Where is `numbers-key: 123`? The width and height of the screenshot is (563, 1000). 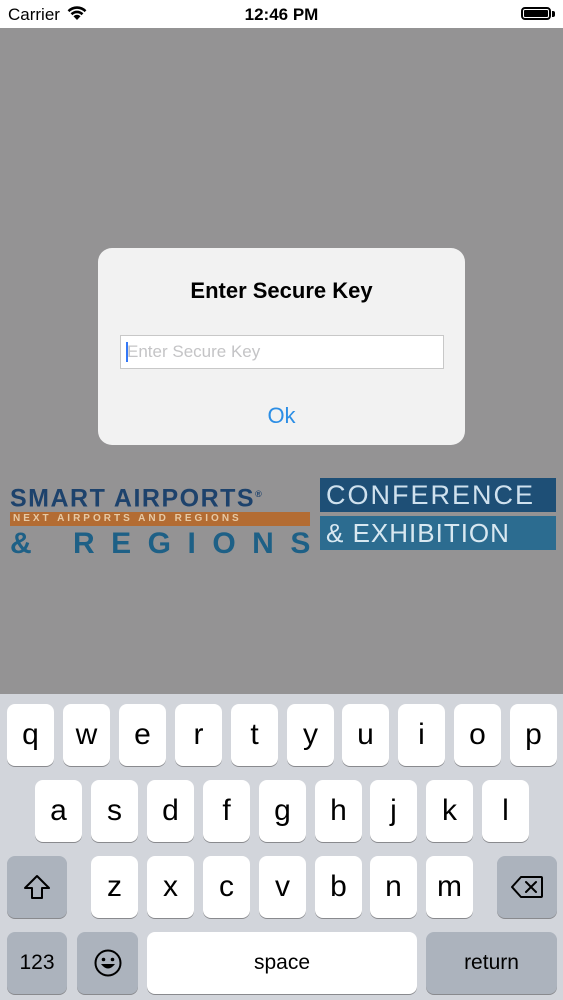 numbers-key: 123 is located at coordinates (37, 963).